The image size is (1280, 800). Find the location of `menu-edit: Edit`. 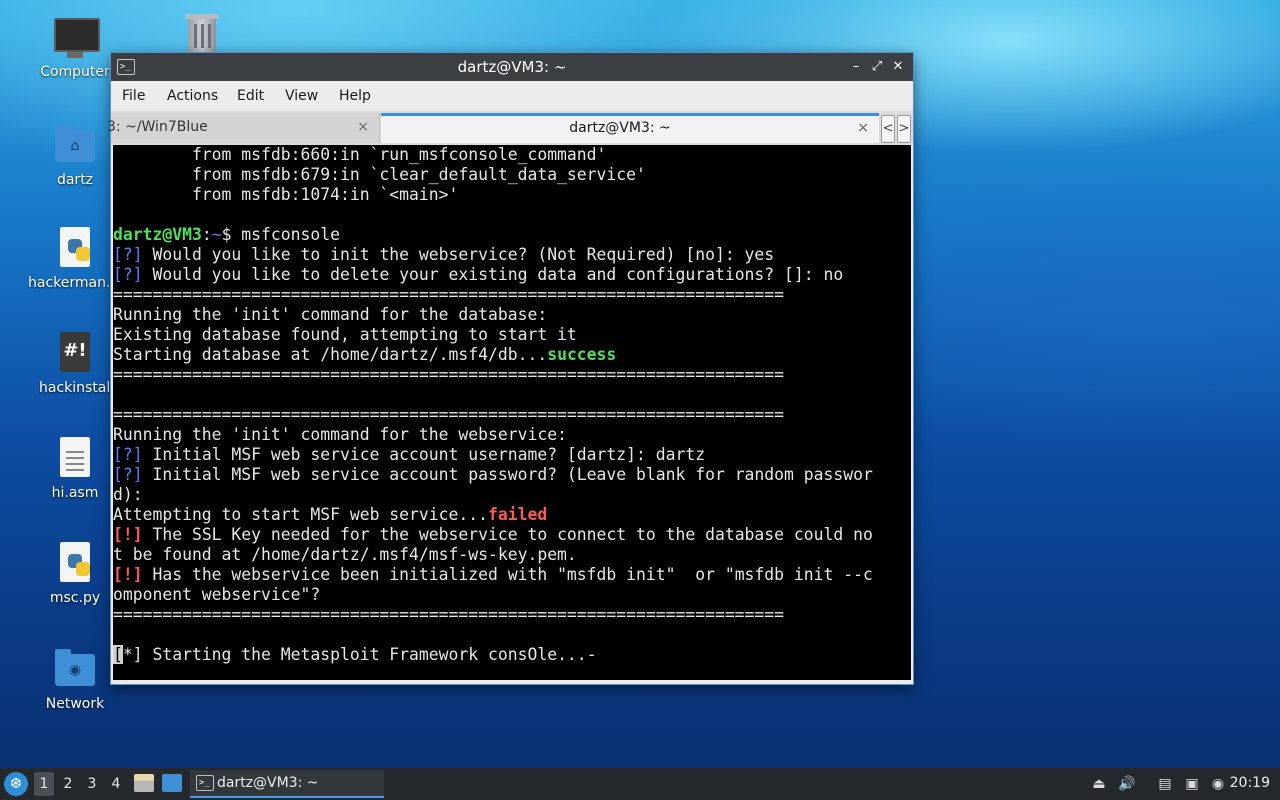

menu-edit: Edit is located at coordinates (250, 96).